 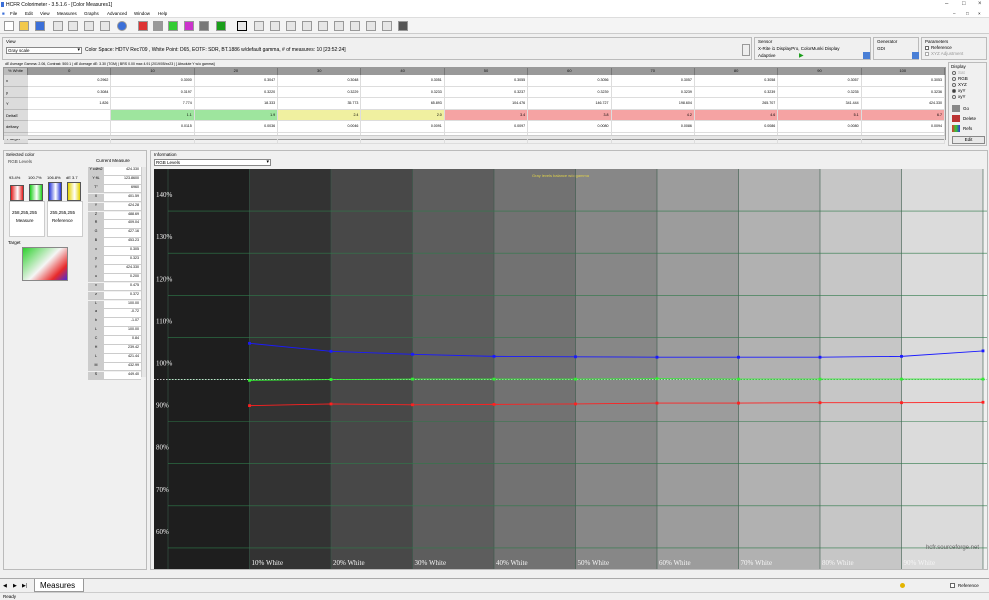 What do you see at coordinates (903, 92) in the screenshot?
I see `table-cell: 0.3236` at bounding box center [903, 92].